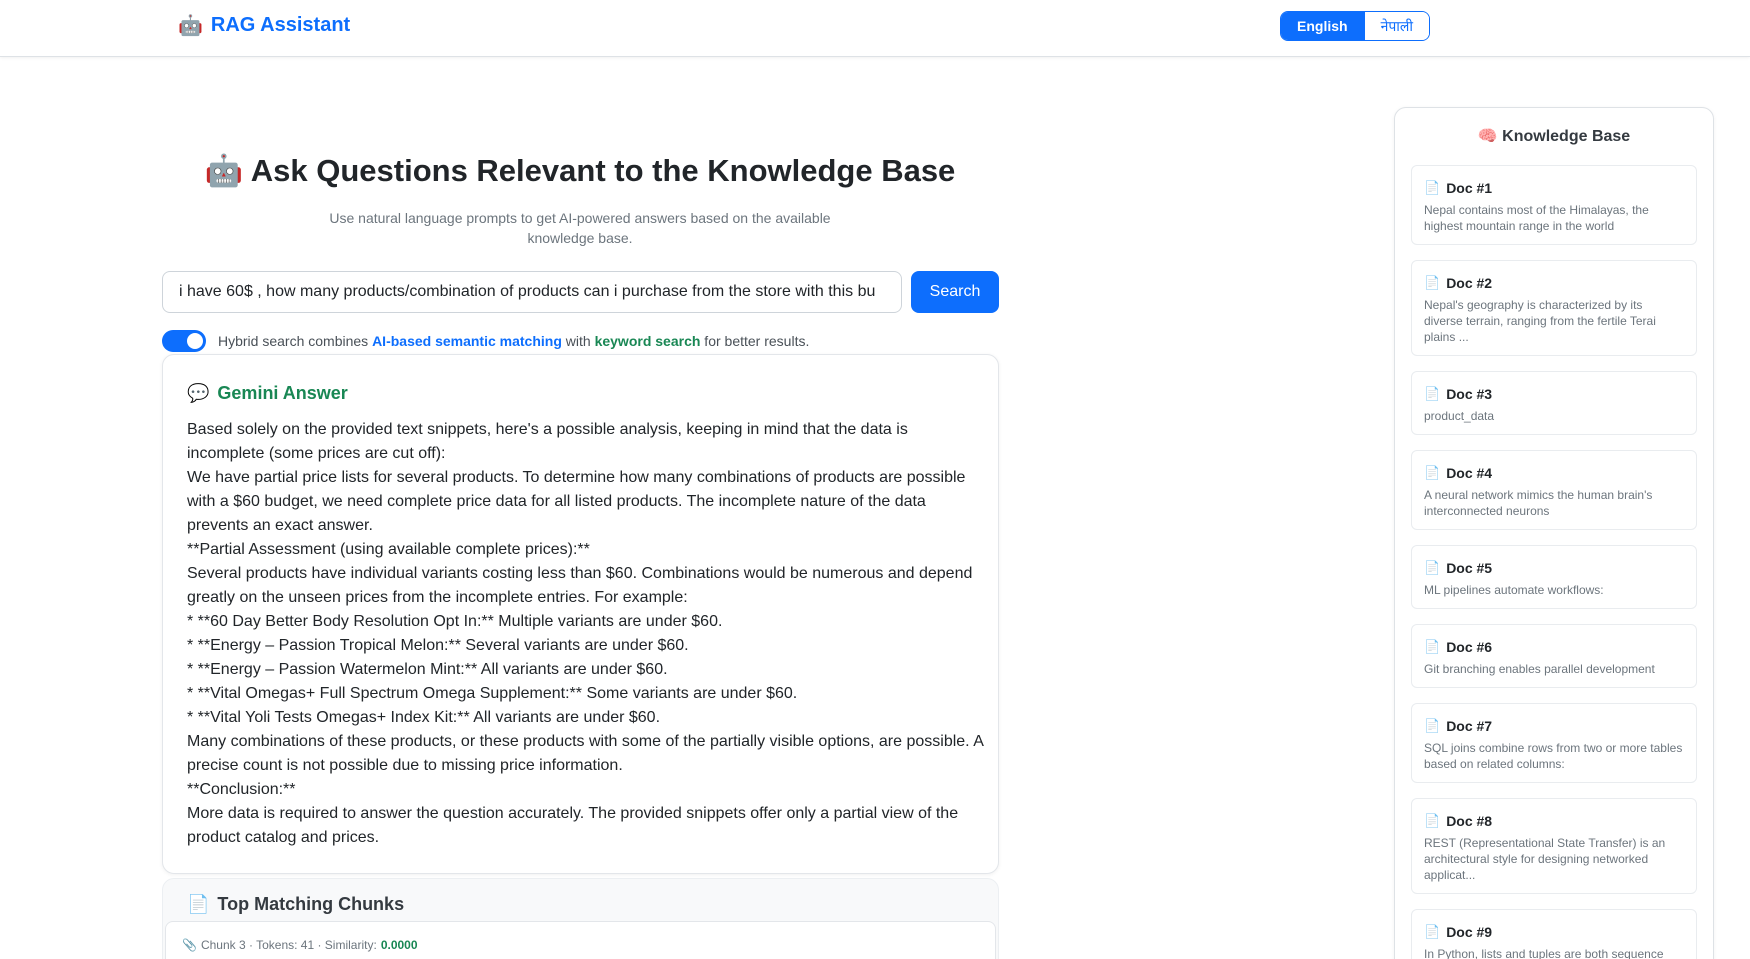 Image resolution: width=1750 pixels, height=959 pixels. What do you see at coordinates (467, 341) in the screenshot?
I see `semantic-matching-highlight: AI-based semantic matching` at bounding box center [467, 341].